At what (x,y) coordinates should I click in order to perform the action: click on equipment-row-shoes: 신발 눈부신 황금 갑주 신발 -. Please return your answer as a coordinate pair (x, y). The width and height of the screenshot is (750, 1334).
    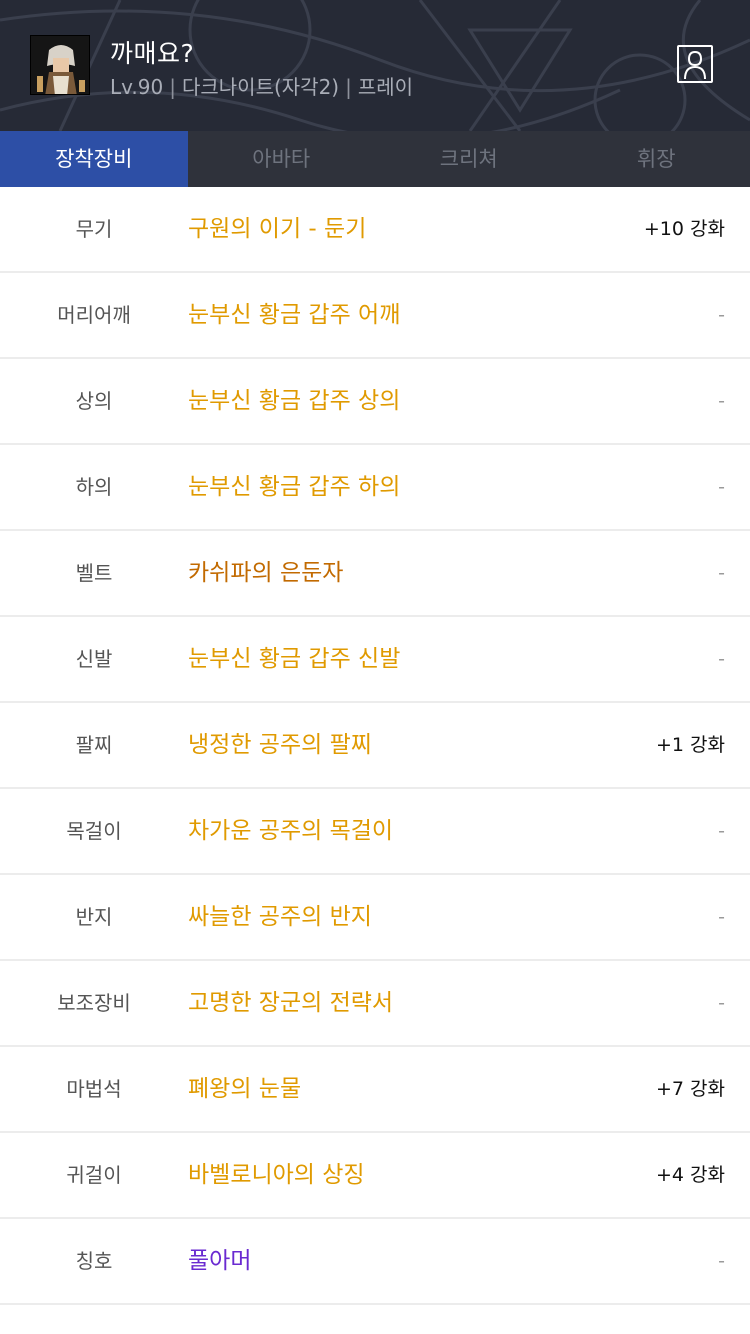
    Looking at the image, I should click on (375, 660).